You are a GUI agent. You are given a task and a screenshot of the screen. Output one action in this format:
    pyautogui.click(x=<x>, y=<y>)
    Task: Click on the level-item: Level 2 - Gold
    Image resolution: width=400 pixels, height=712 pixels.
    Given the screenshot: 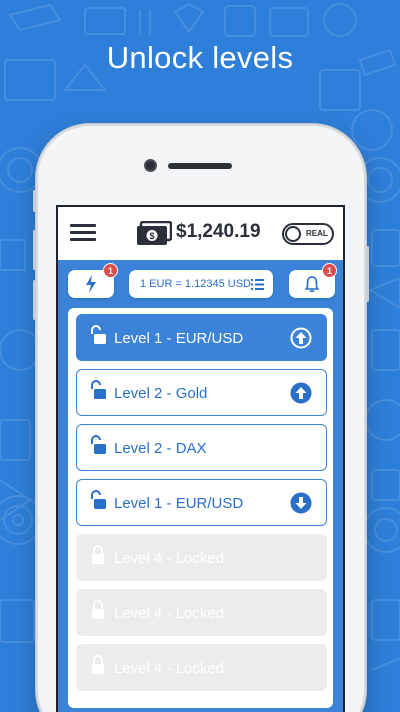 What is the action you would take?
    pyautogui.click(x=201, y=392)
    